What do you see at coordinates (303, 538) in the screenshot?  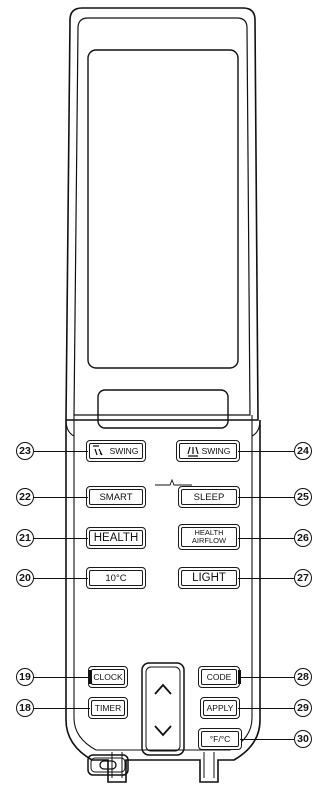 I see `callout-26: 26` at bounding box center [303, 538].